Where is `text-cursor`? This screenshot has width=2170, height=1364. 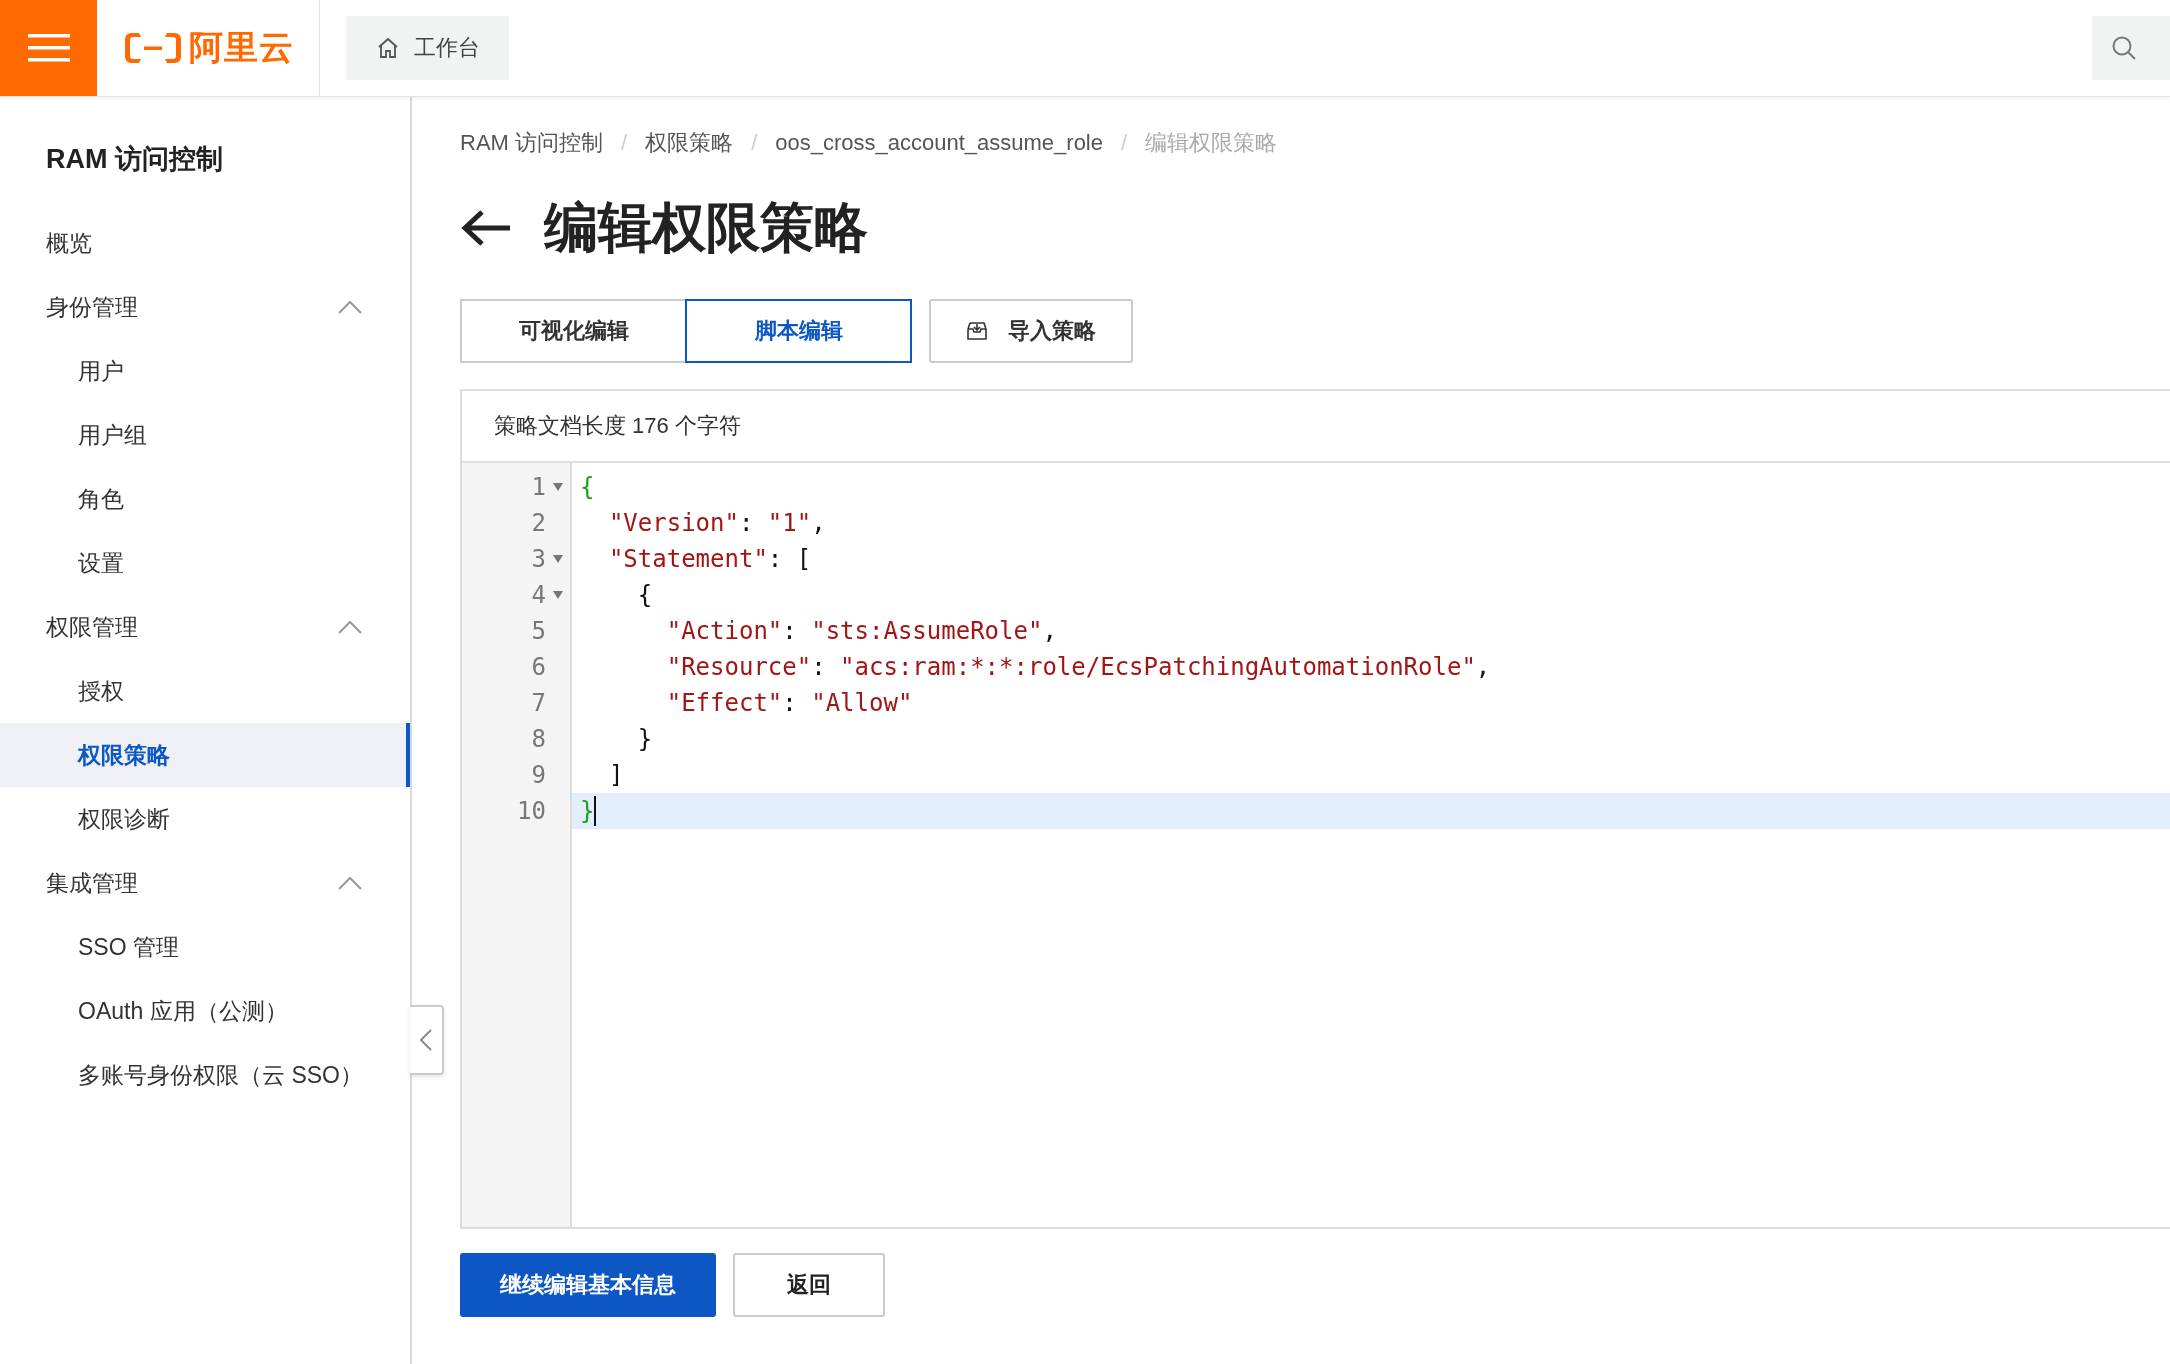 text-cursor is located at coordinates (595, 811).